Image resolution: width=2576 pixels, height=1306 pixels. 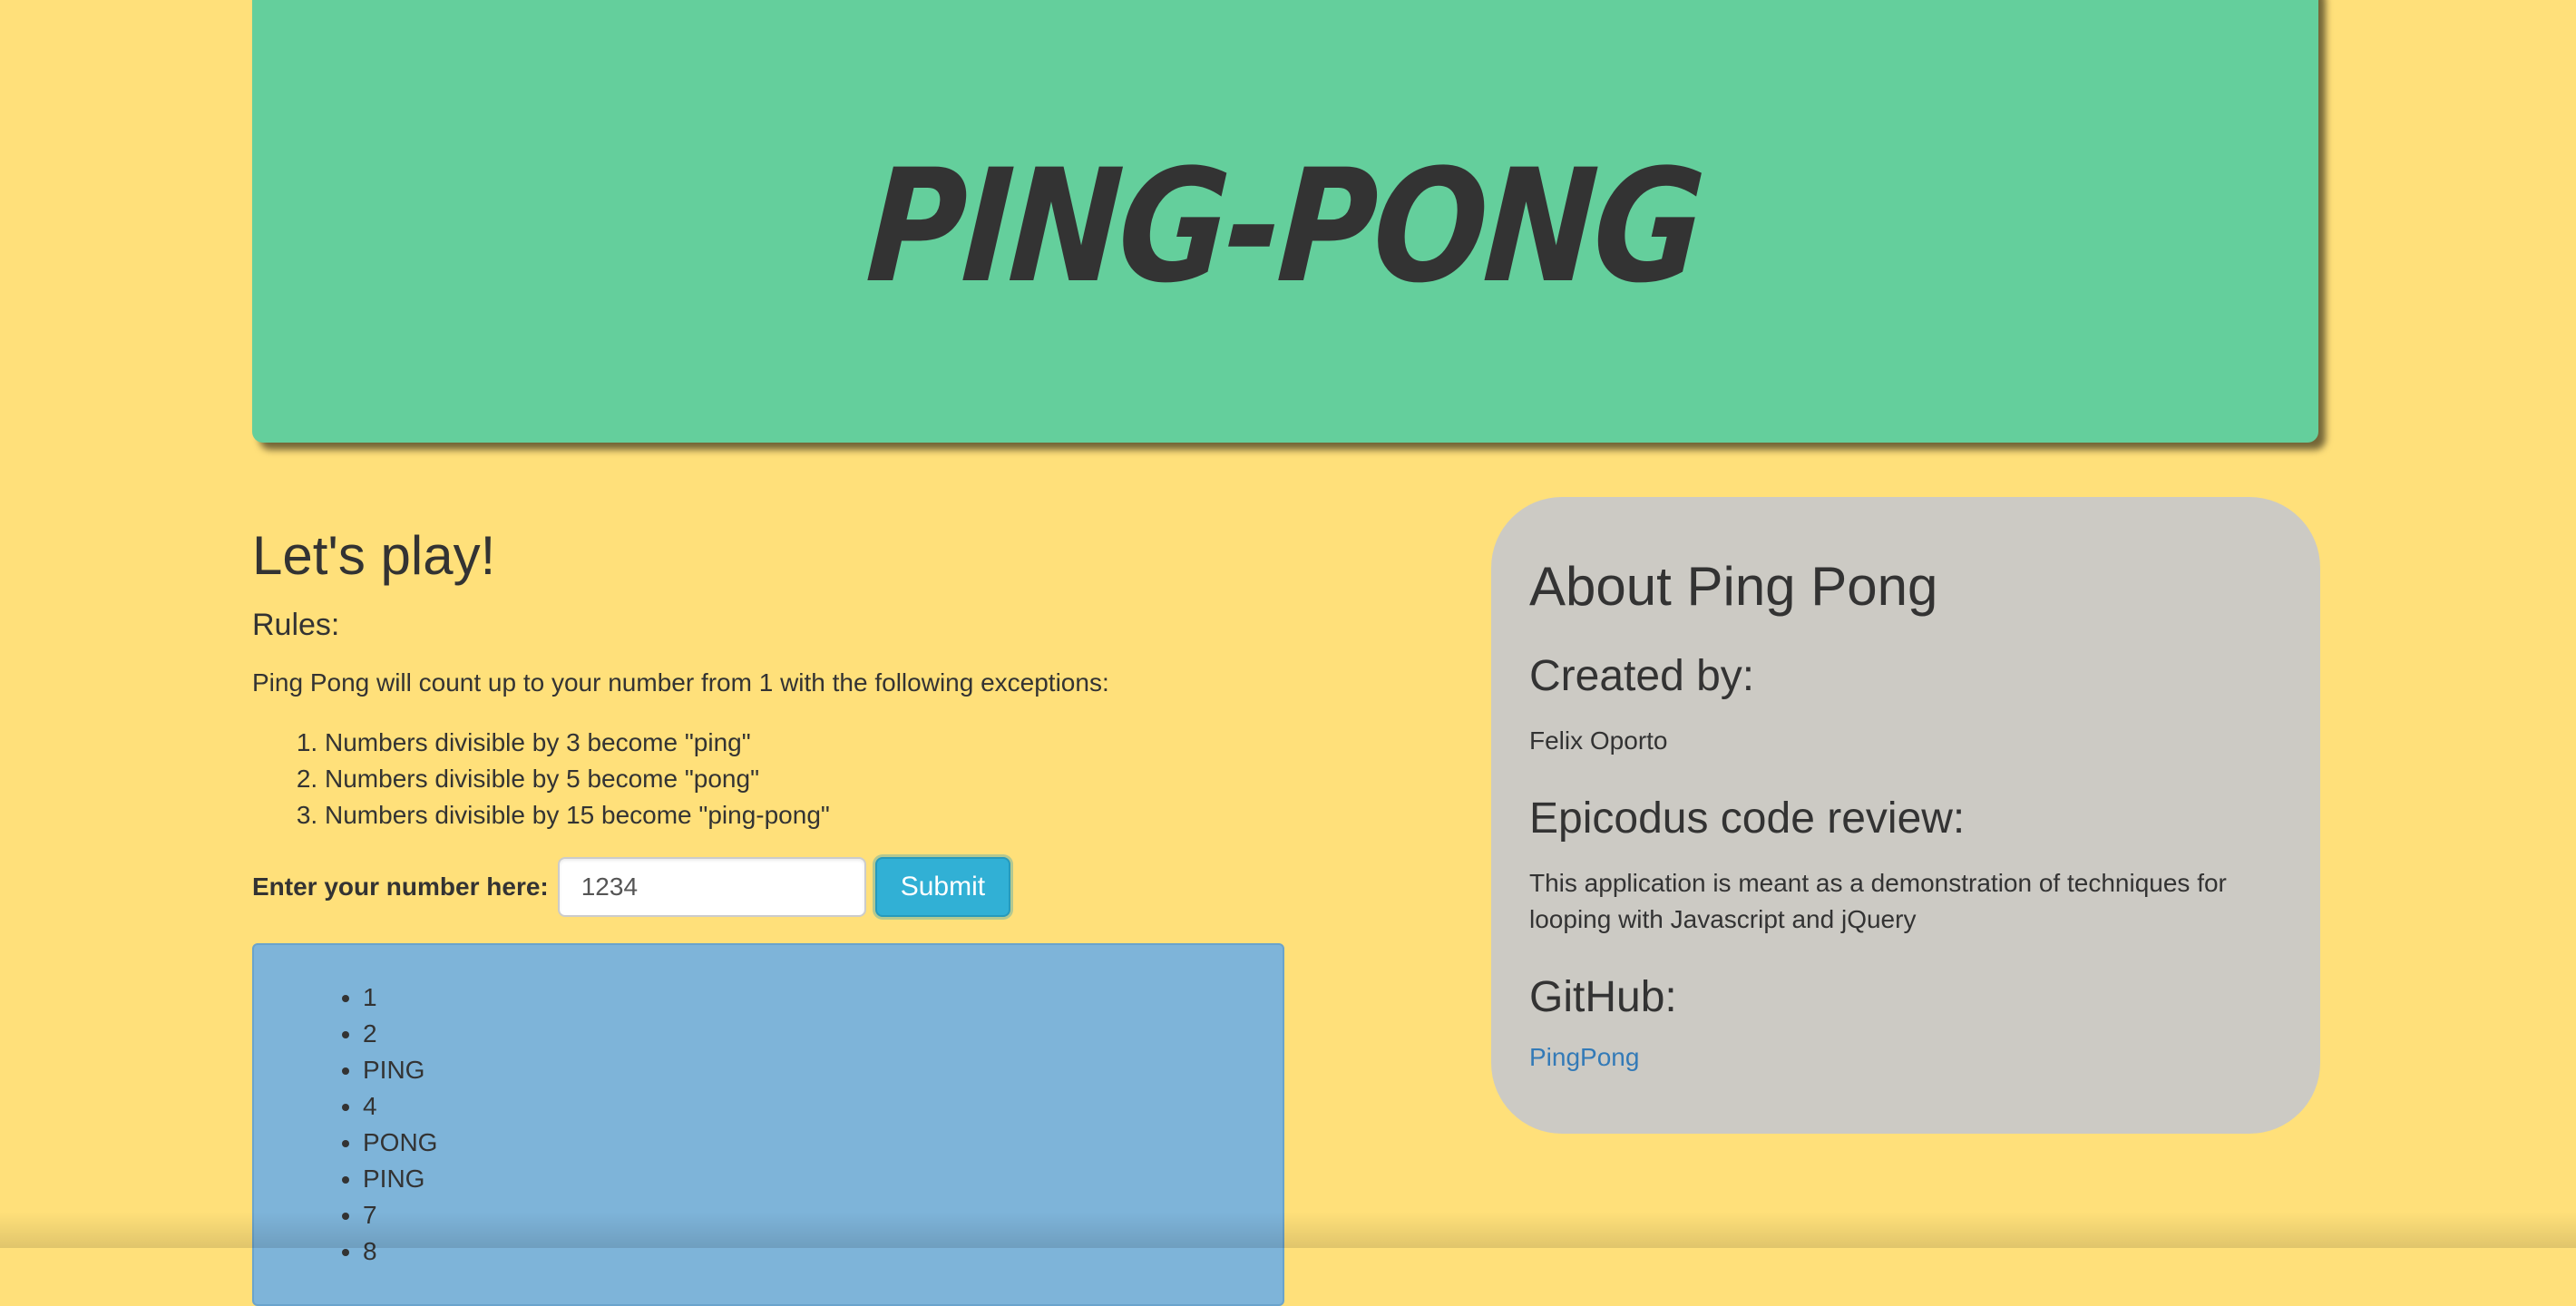 I want to click on number-input-label: Enter your number here:, so click(x=400, y=886).